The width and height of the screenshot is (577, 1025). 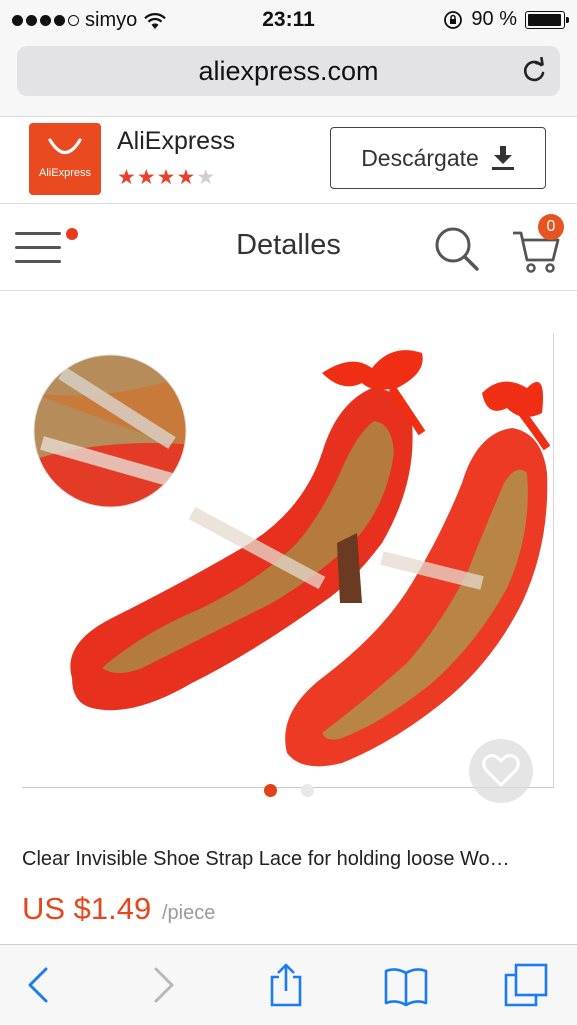 I want to click on status-bar: simyo 23:11 90 %, so click(x=288, y=20).